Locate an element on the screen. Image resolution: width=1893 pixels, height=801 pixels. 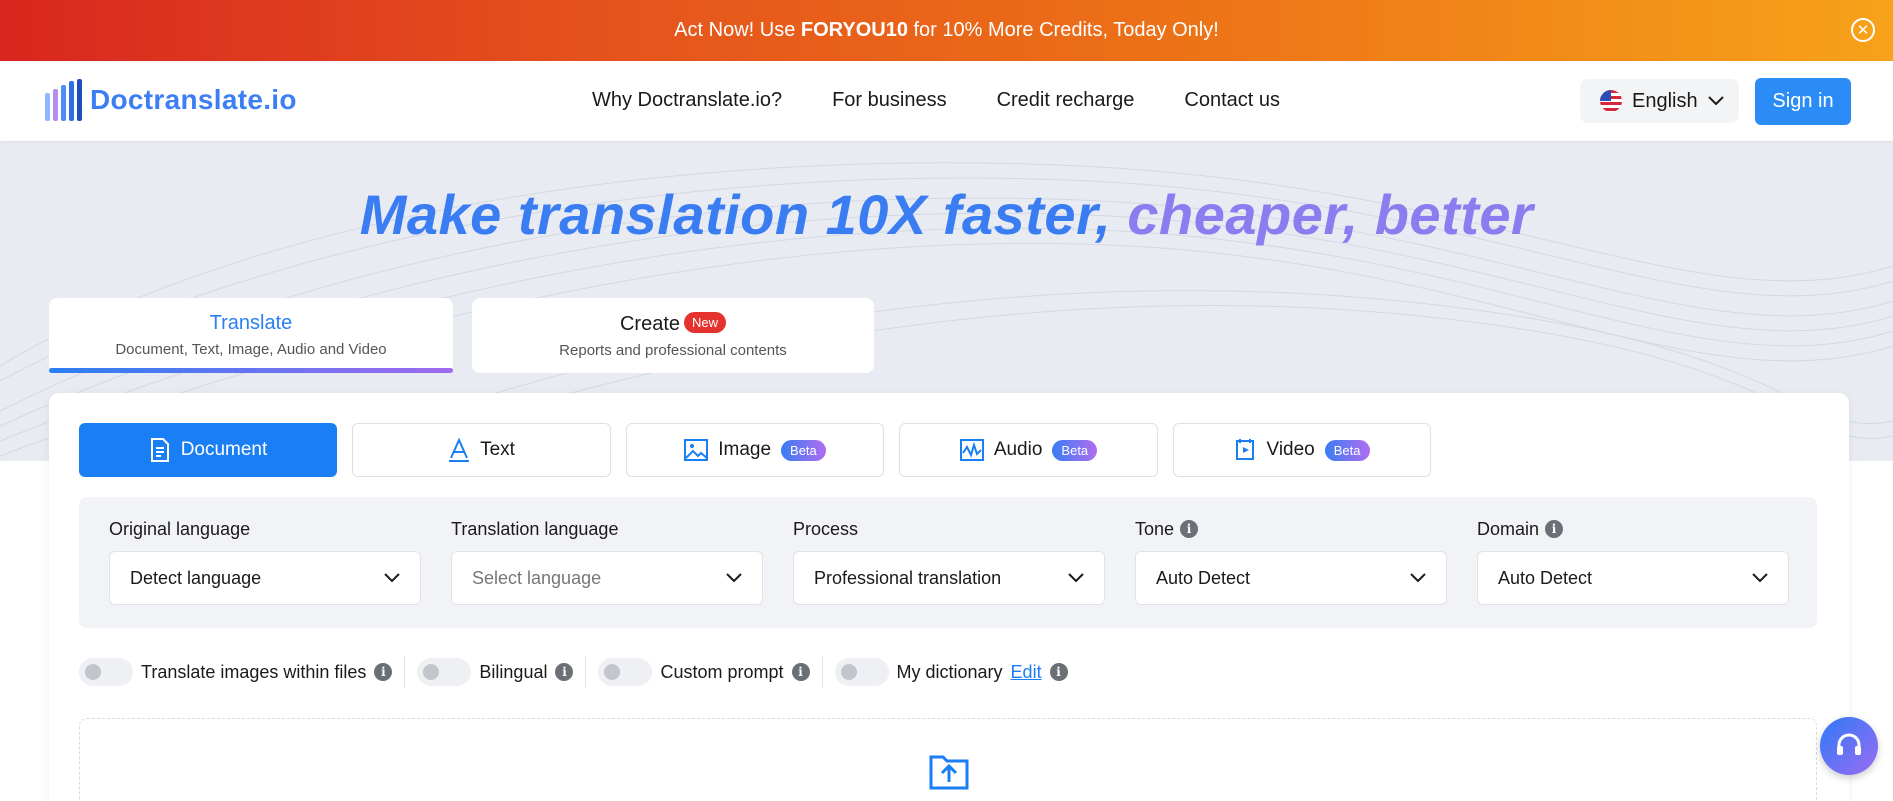
edit-dictionary-link: Edit is located at coordinates (1026, 672).